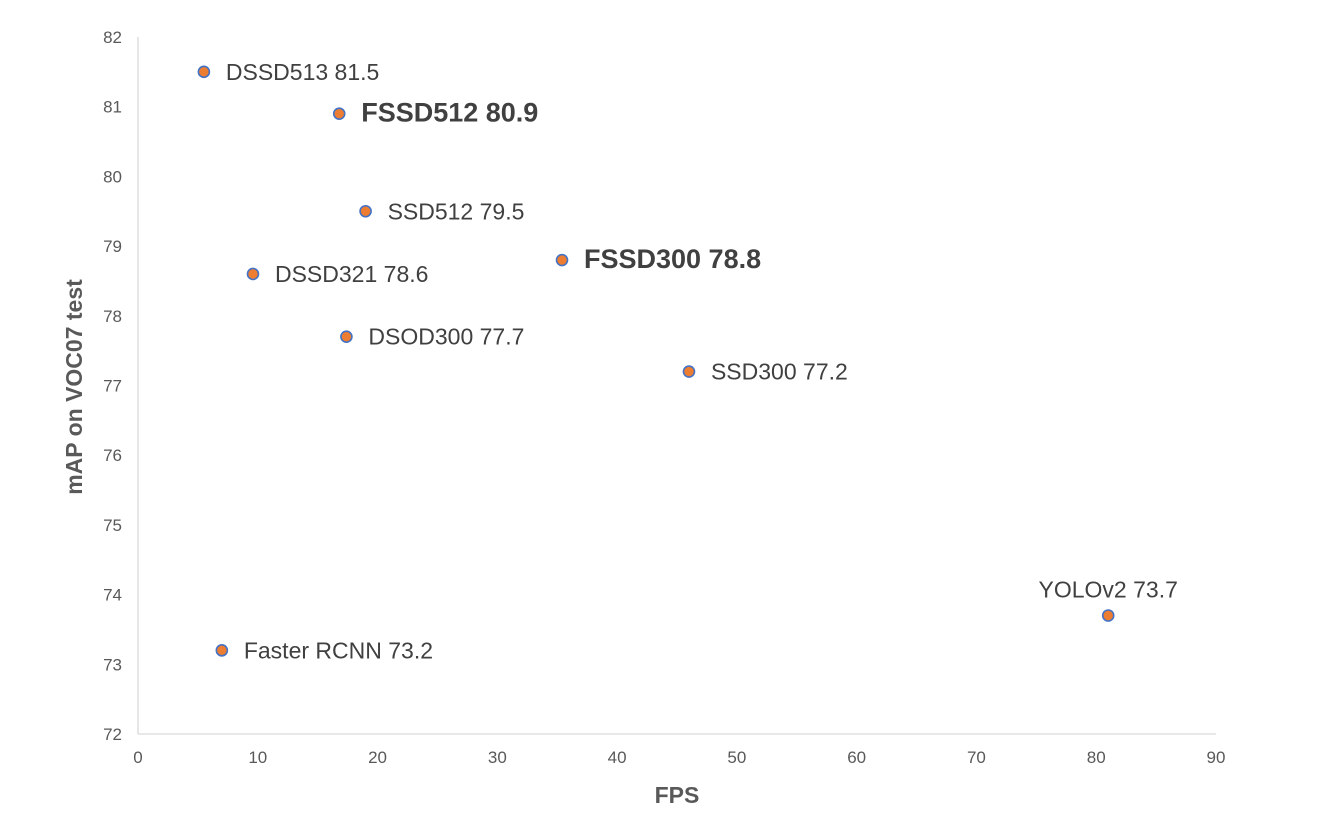  I want to click on y-tick-label: 82, so click(112, 37).